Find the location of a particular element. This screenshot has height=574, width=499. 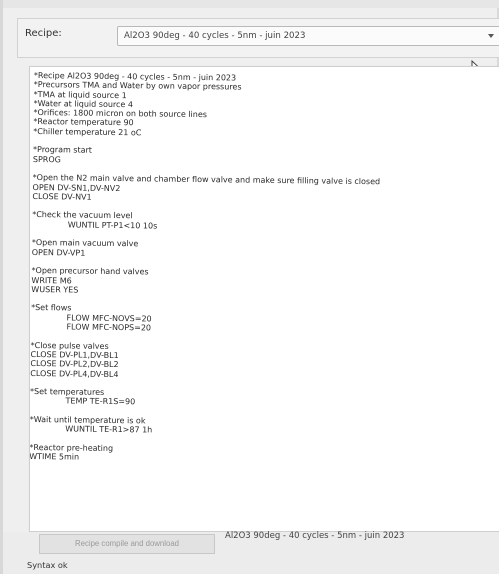

script-line: *Set temperatures is located at coordinates (67, 392).